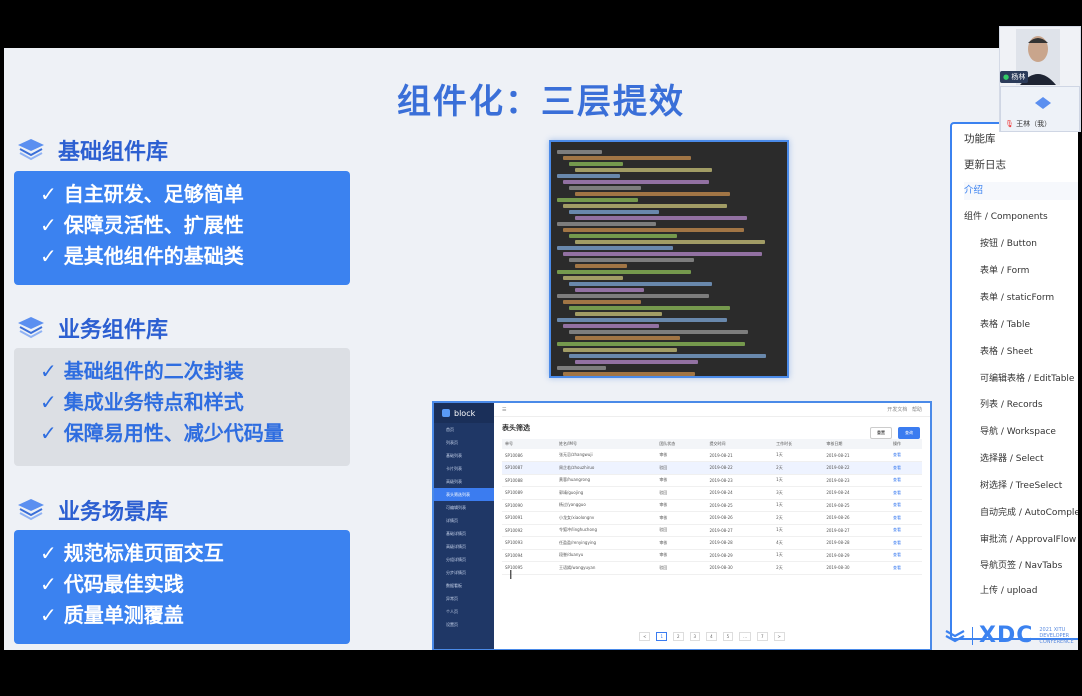 This screenshot has width=1082, height=696. What do you see at coordinates (464, 429) in the screenshot?
I see `app-nav-item: 首页` at bounding box center [464, 429].